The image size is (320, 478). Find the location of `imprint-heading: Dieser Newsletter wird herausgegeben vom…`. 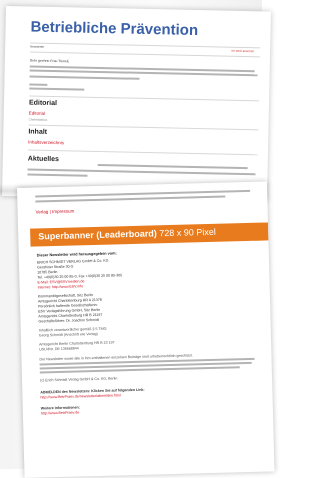

imprint-heading: Dieser Newsletter wird herausgegeben vom… is located at coordinates (76, 254).